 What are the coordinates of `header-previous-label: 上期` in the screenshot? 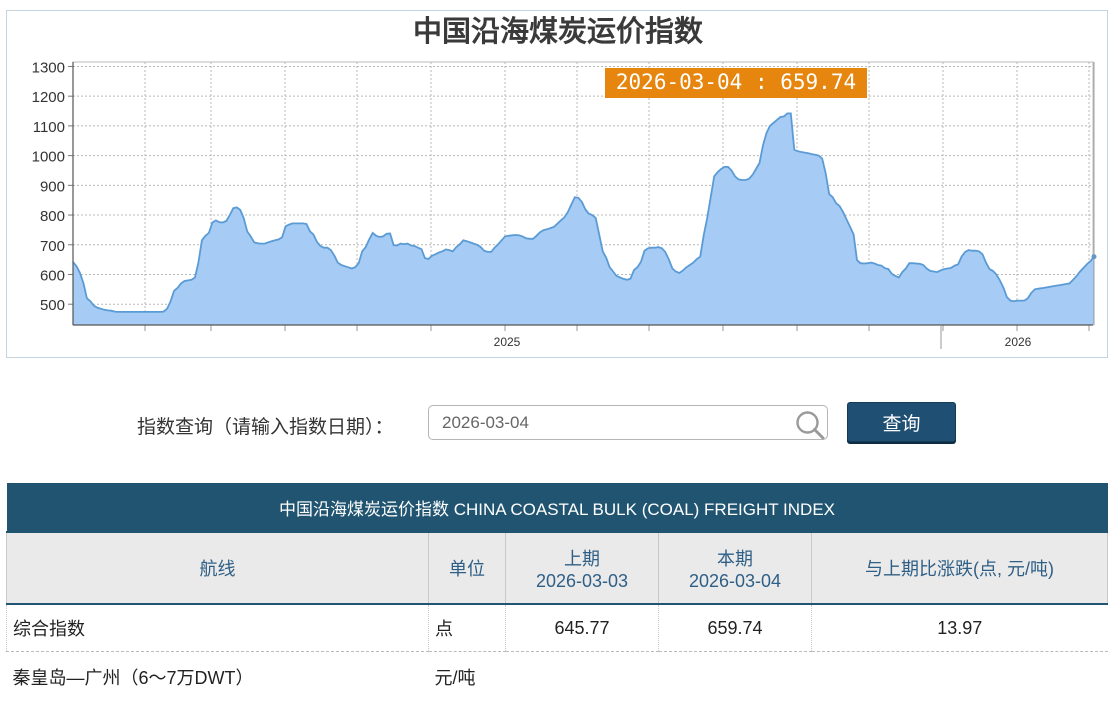 It's located at (582, 558).